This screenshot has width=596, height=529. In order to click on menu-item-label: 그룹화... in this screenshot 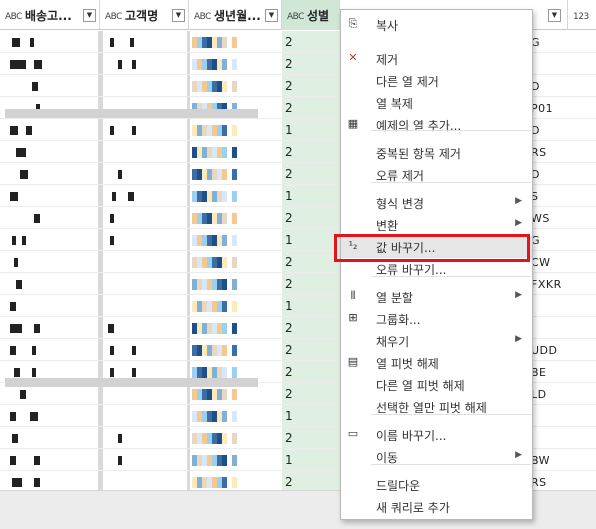, I will do `click(398, 320)`.